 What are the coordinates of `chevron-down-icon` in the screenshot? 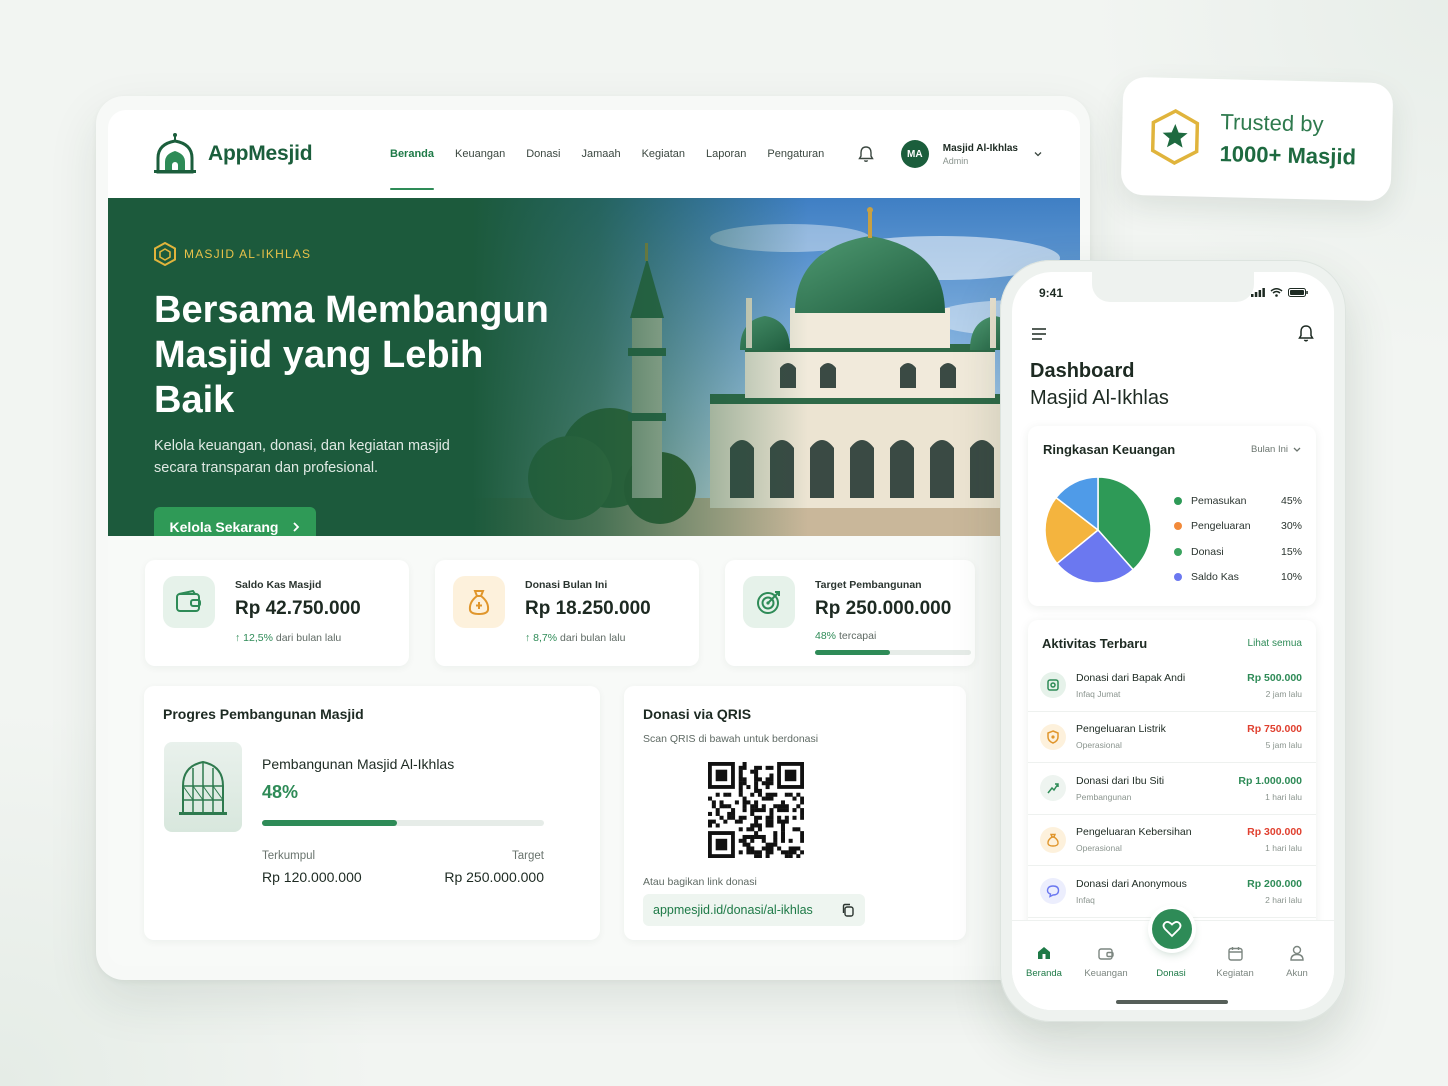 It's located at (1038, 154).